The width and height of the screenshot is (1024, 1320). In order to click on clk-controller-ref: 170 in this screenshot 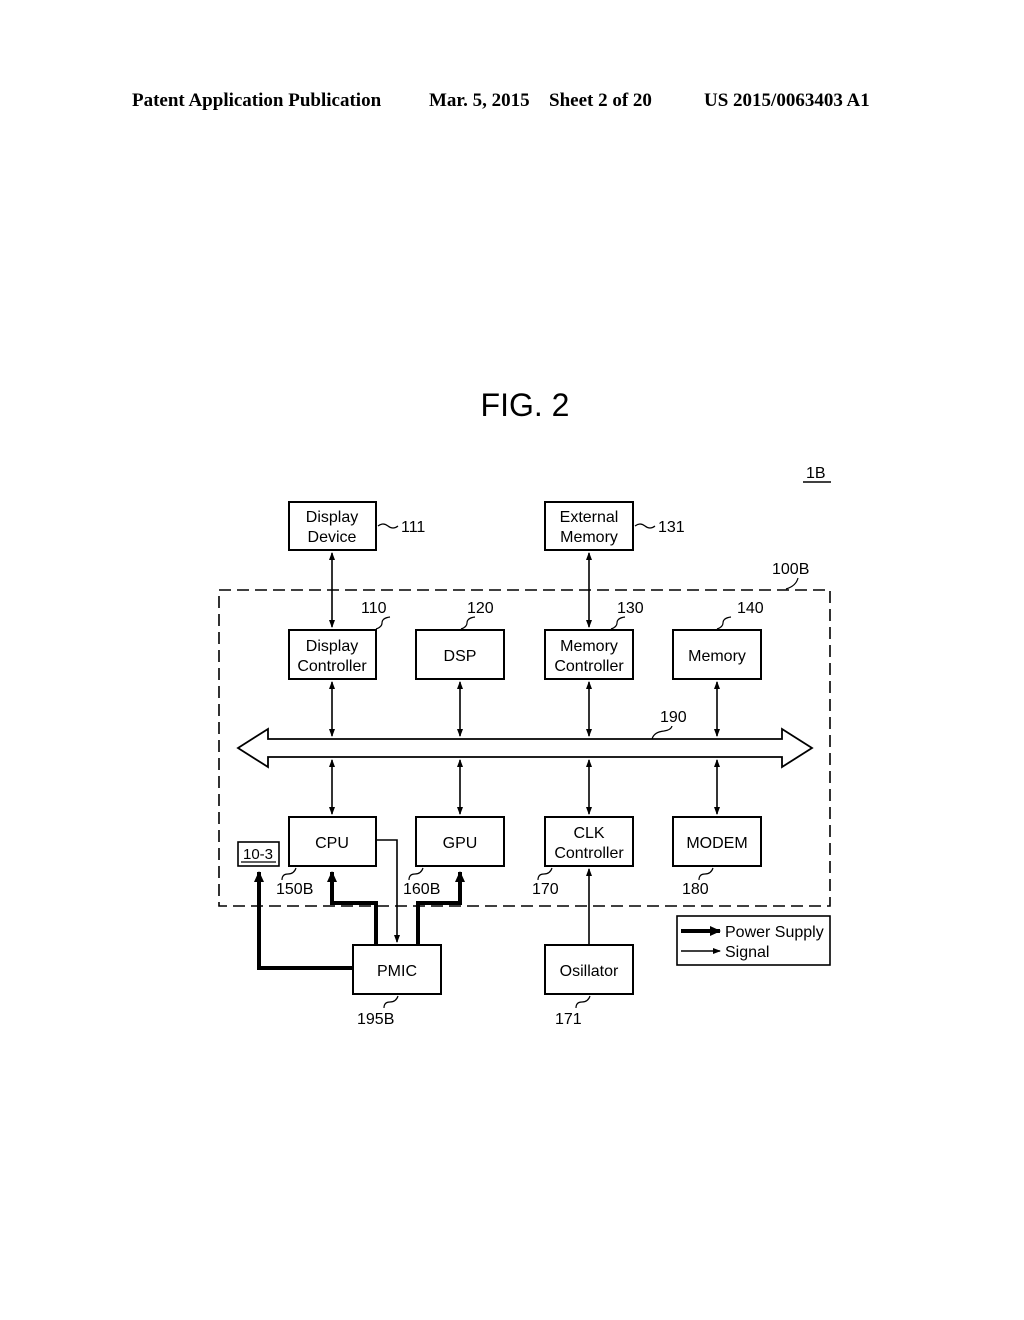, I will do `click(545, 889)`.